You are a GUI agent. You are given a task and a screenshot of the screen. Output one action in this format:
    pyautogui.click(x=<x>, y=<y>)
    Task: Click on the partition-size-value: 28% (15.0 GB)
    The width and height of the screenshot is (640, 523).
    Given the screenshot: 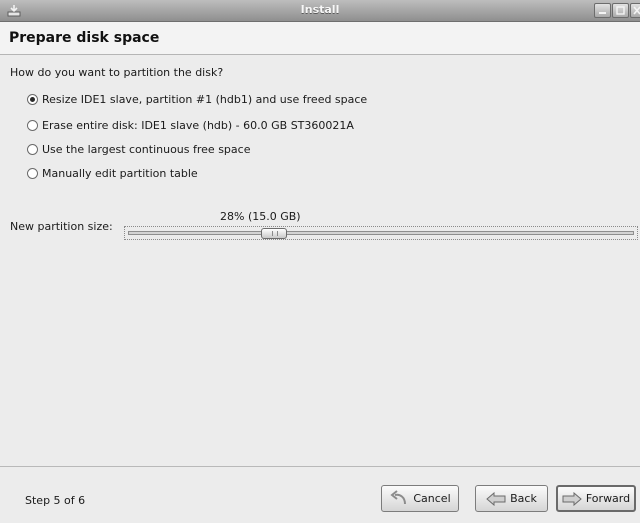 What is the action you would take?
    pyautogui.click(x=260, y=216)
    